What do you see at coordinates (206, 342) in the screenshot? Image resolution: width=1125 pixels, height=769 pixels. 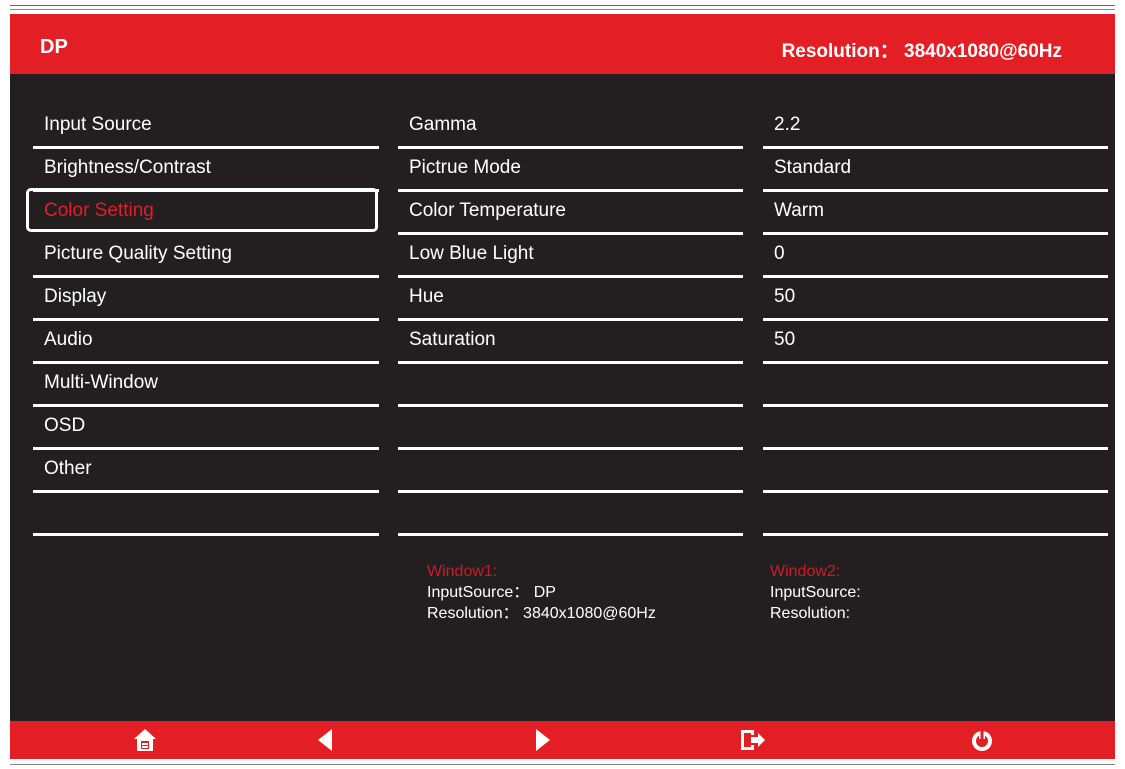 I see `menu-item-audio: Audio` at bounding box center [206, 342].